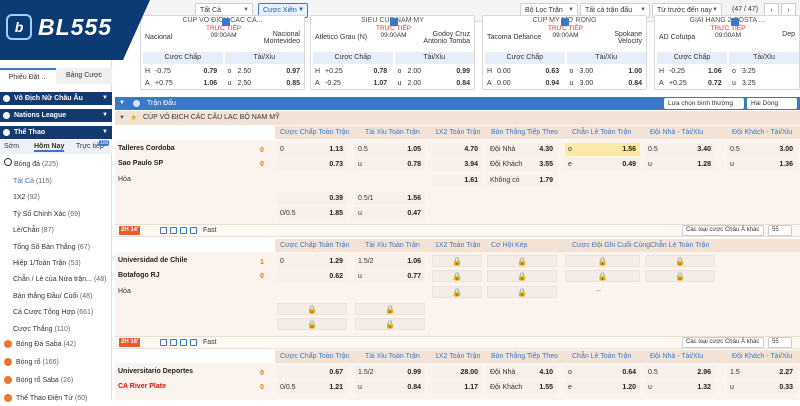  What do you see at coordinates (602, 387) in the screenshot?
I see `odd-even-cell: e 1.20` at bounding box center [602, 387].